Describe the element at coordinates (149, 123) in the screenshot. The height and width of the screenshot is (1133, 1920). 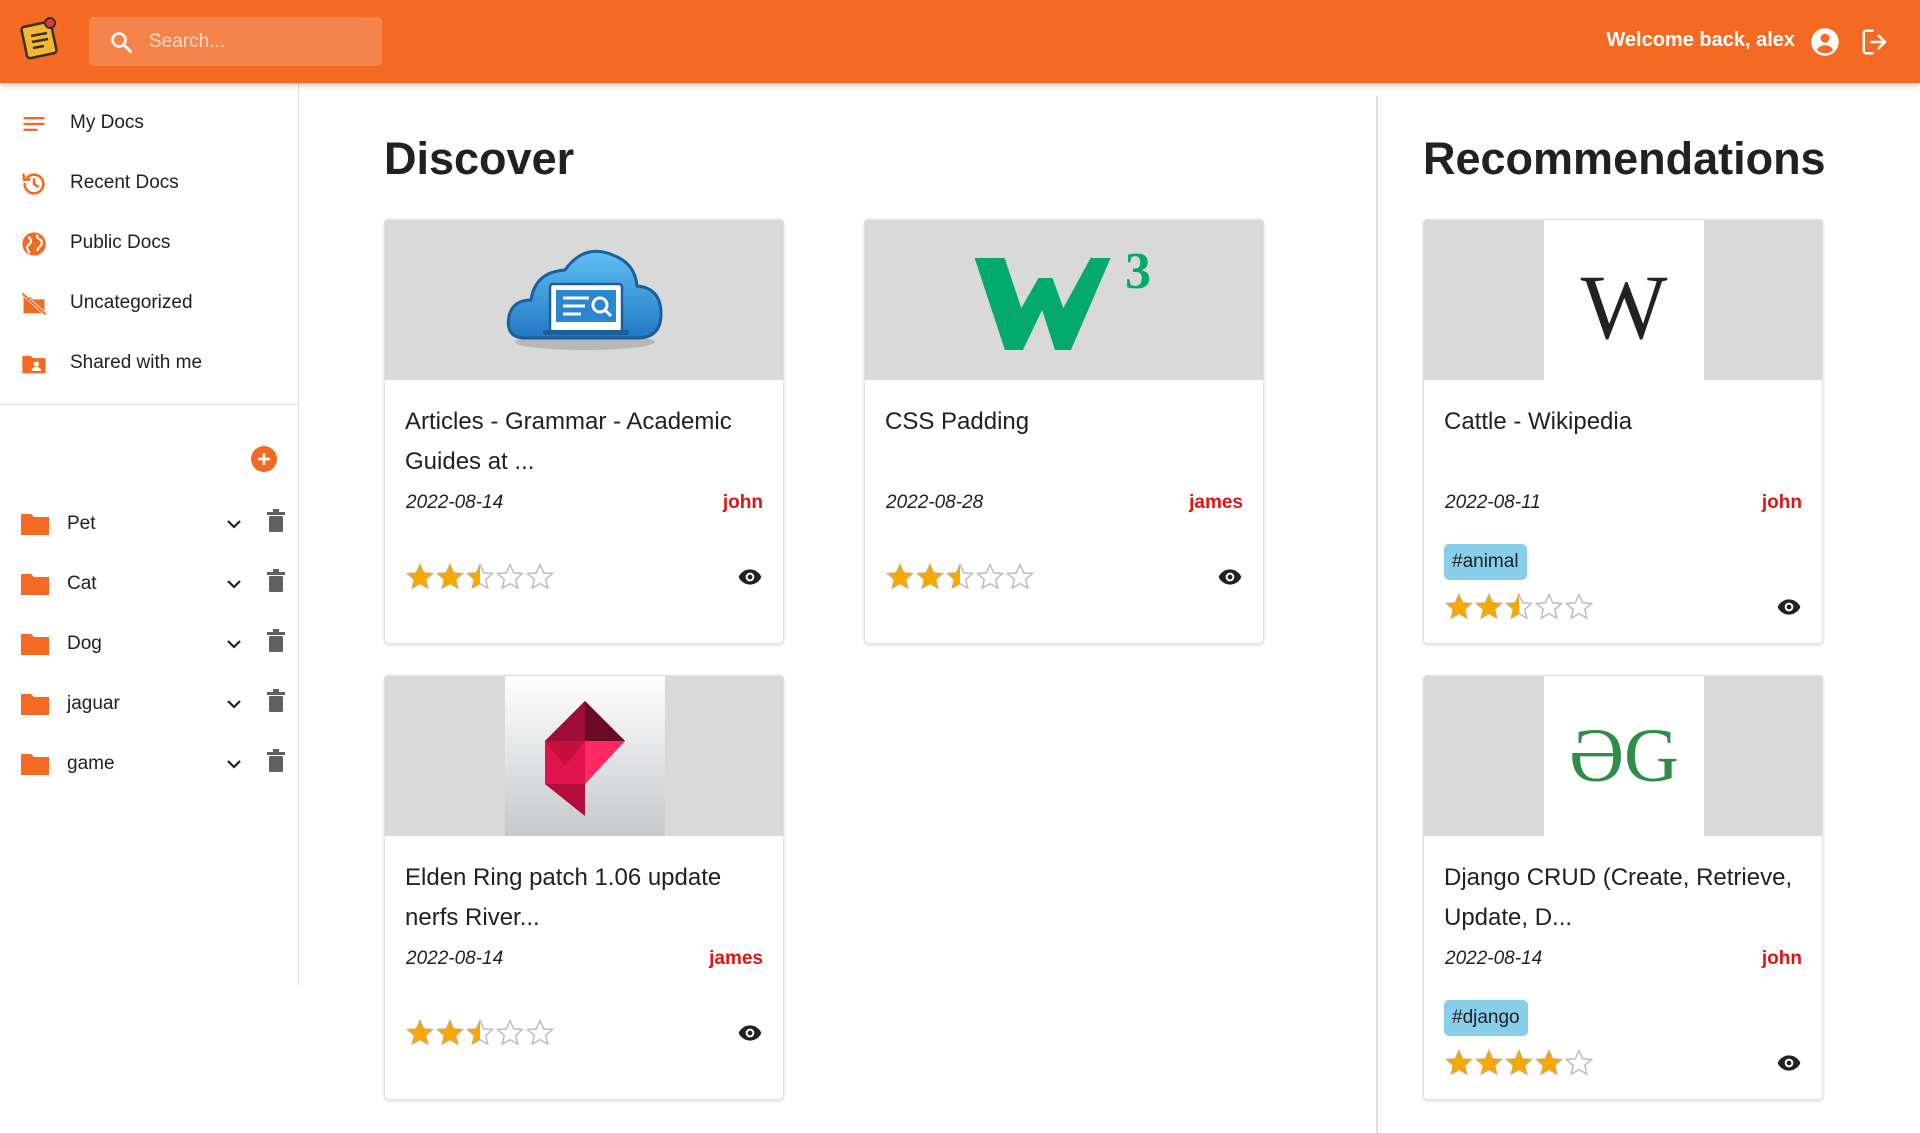
I see `sidebar-item-my-docs: My Docs` at that location.